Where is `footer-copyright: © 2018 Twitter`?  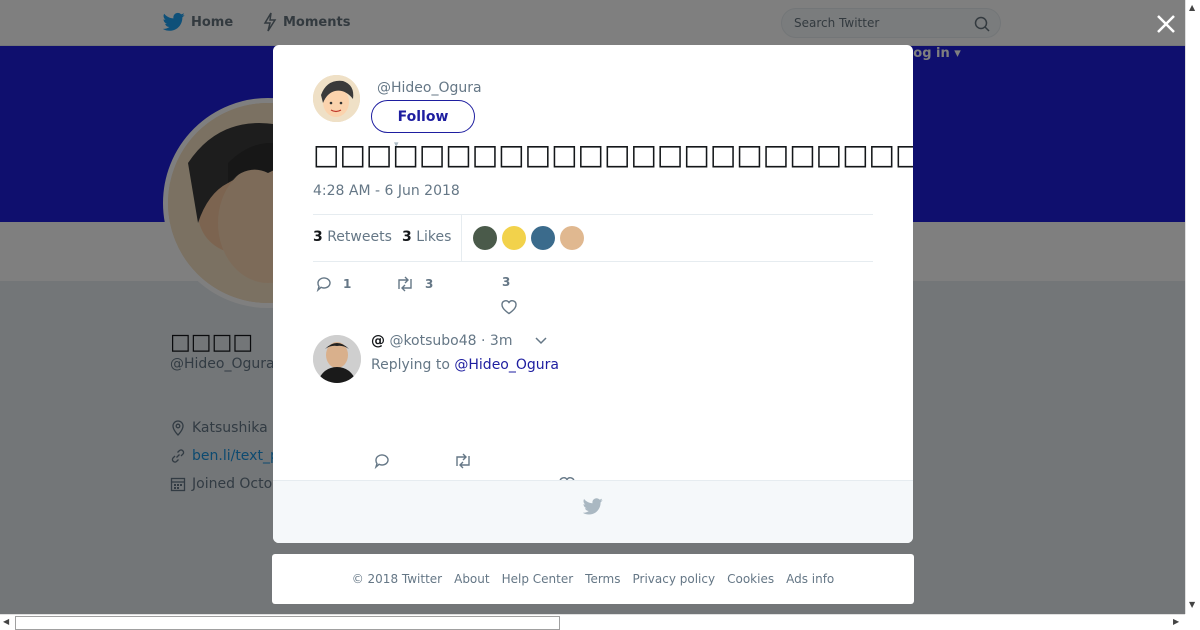 footer-copyright: © 2018 Twitter is located at coordinates (397, 579).